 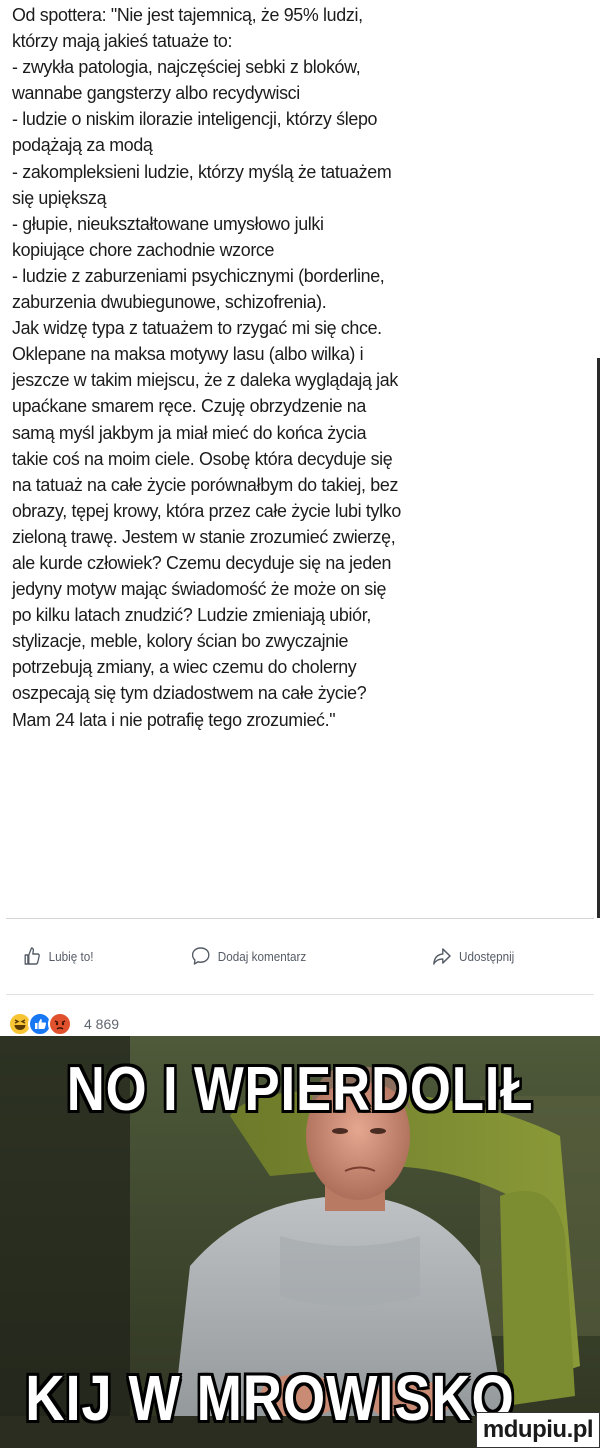 I want to click on reactions-summary: 4 869, so click(x=63, y=1024).